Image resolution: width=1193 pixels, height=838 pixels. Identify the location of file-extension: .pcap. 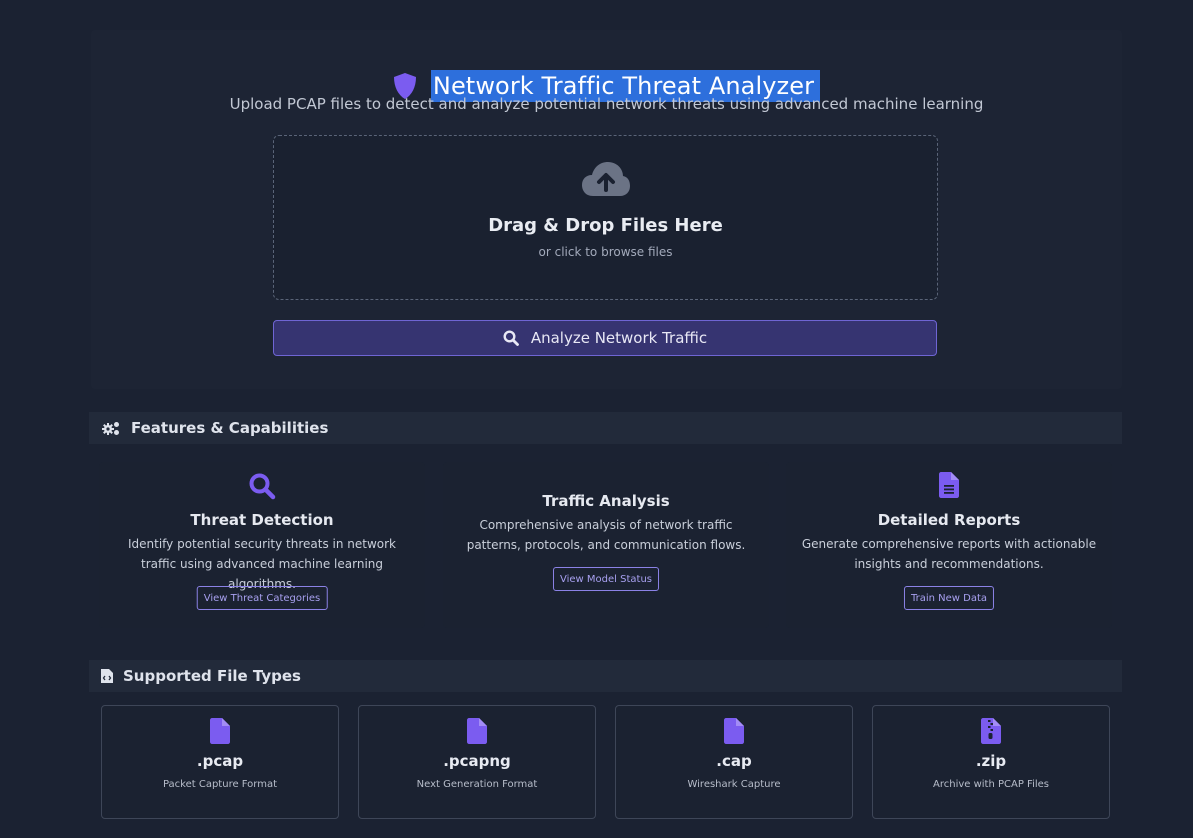
(220, 761).